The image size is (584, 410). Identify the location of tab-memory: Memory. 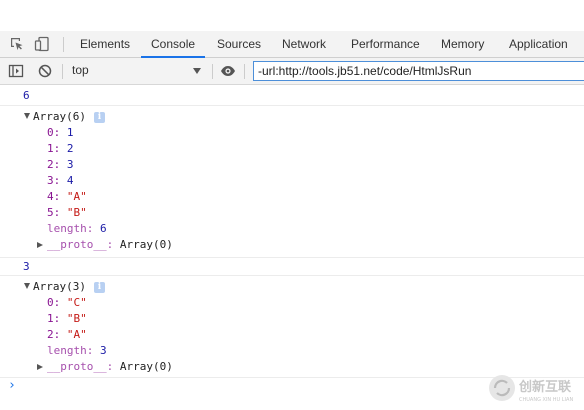
(462, 44).